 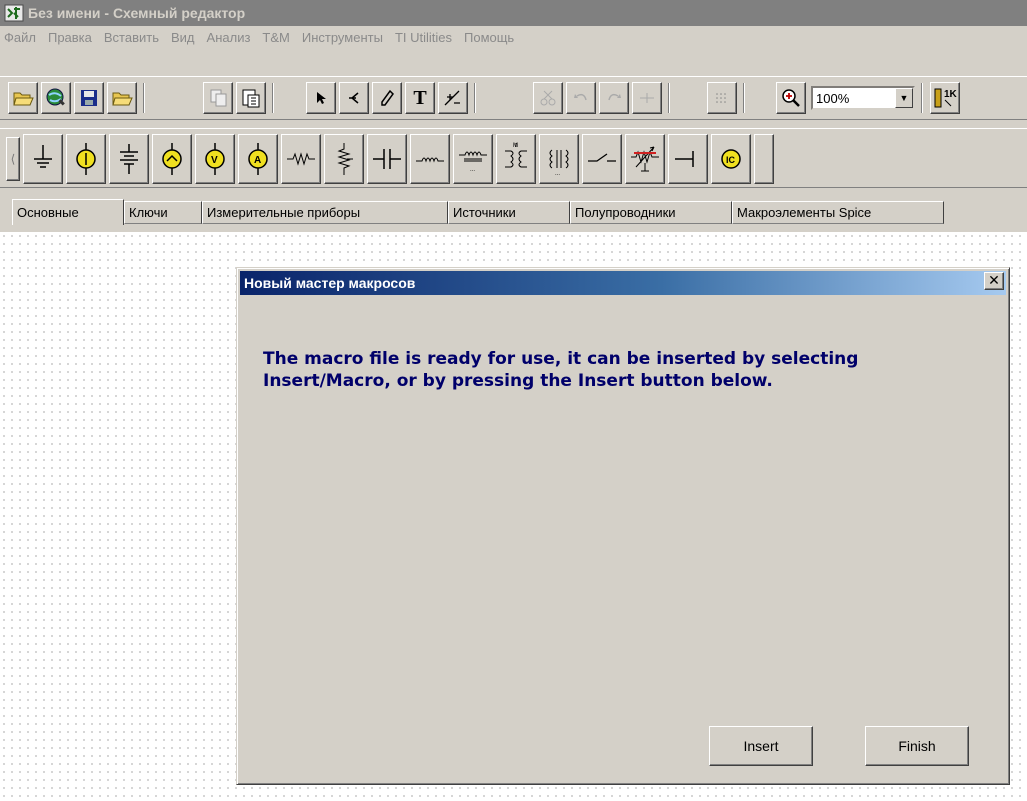 I want to click on text-tool-icon: T, so click(x=420, y=98).